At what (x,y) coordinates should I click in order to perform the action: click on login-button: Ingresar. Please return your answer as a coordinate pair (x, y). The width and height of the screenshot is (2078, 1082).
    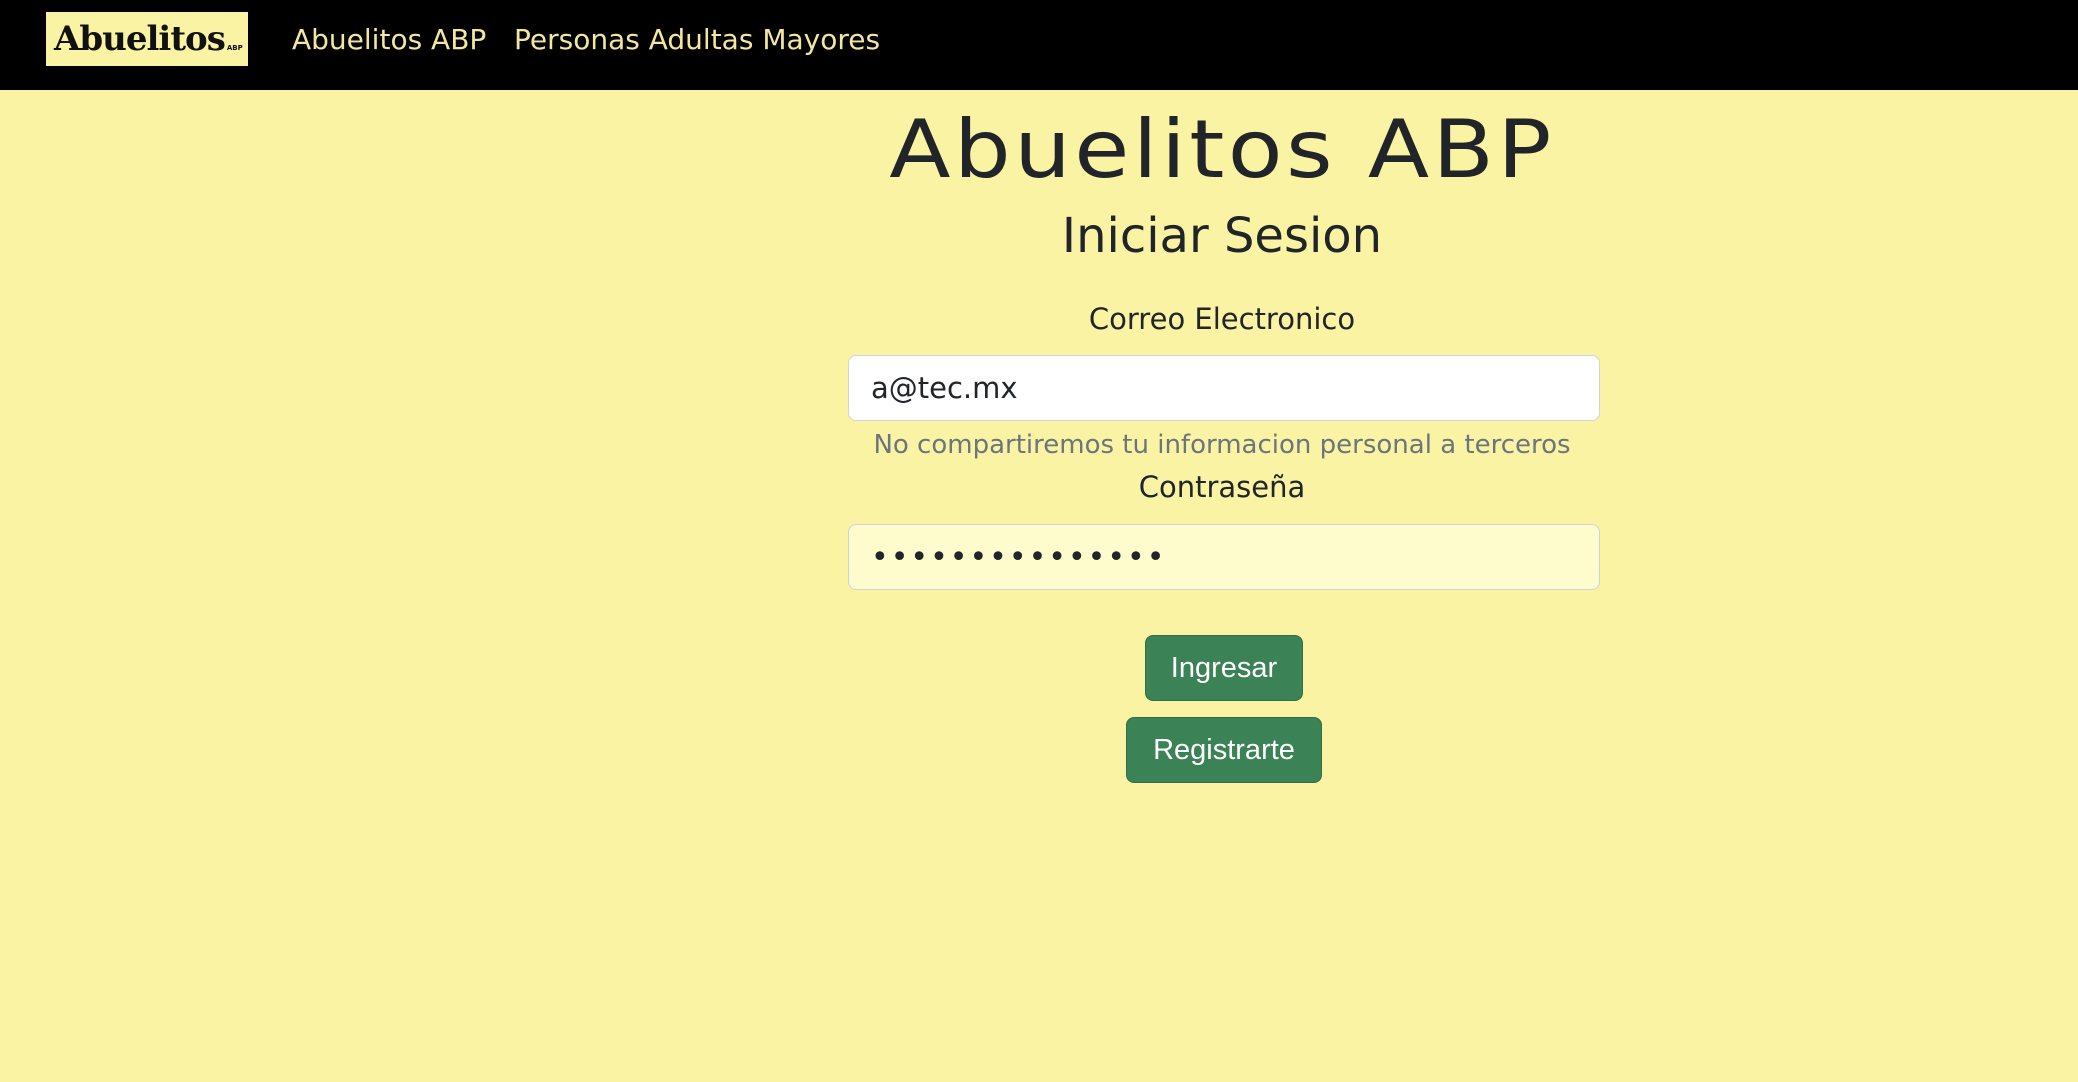
    Looking at the image, I should click on (1224, 668).